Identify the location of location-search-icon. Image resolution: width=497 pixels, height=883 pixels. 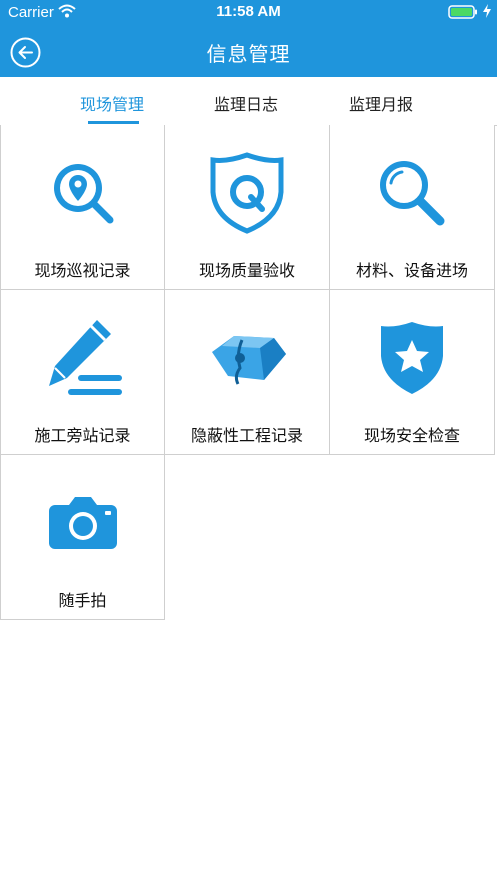
(82, 193).